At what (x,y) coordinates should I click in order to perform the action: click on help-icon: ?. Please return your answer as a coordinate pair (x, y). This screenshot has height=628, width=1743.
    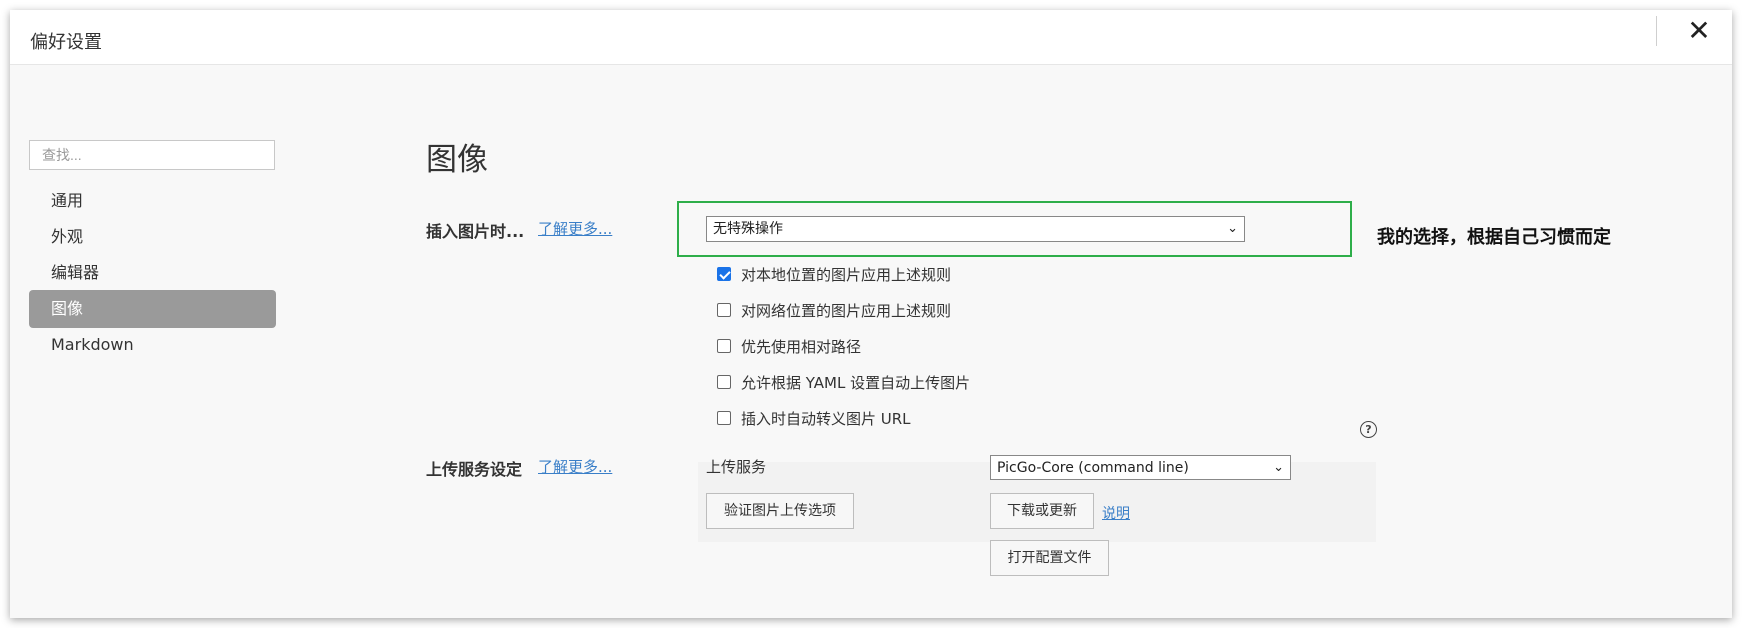
    Looking at the image, I should click on (1368, 429).